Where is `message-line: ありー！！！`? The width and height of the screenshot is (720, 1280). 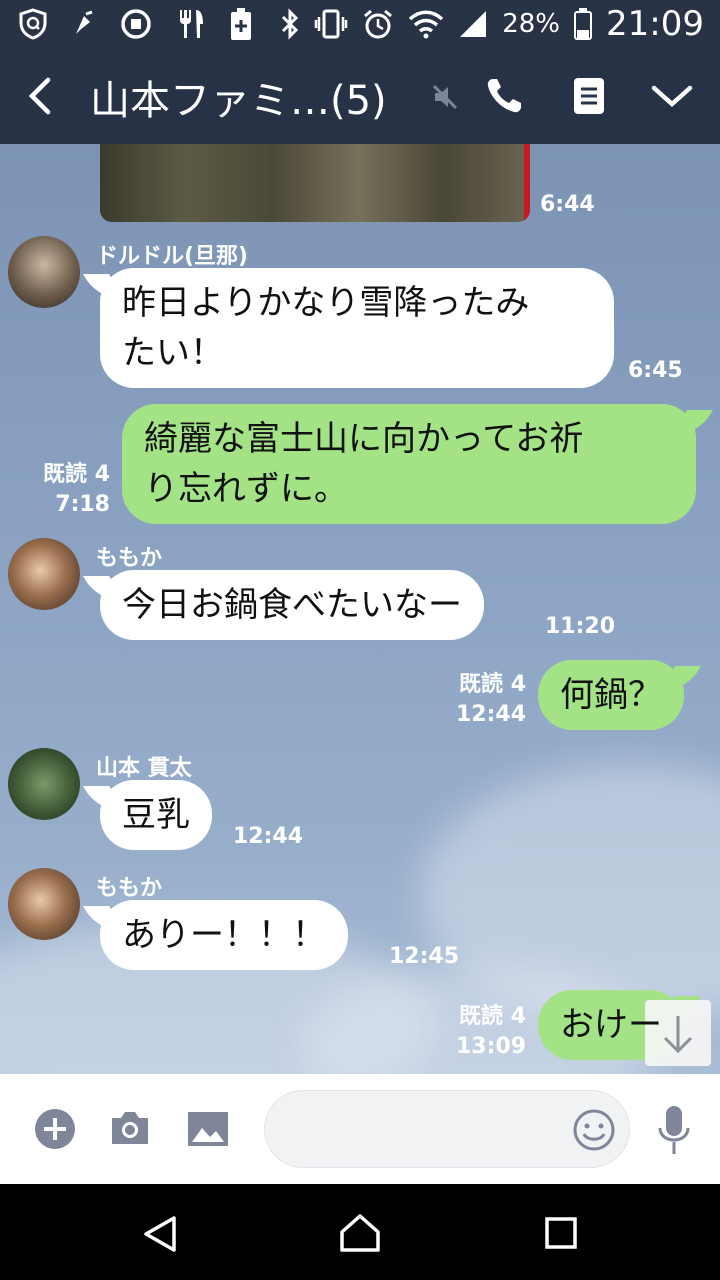
message-line: ありー！！！ is located at coordinates (224, 935).